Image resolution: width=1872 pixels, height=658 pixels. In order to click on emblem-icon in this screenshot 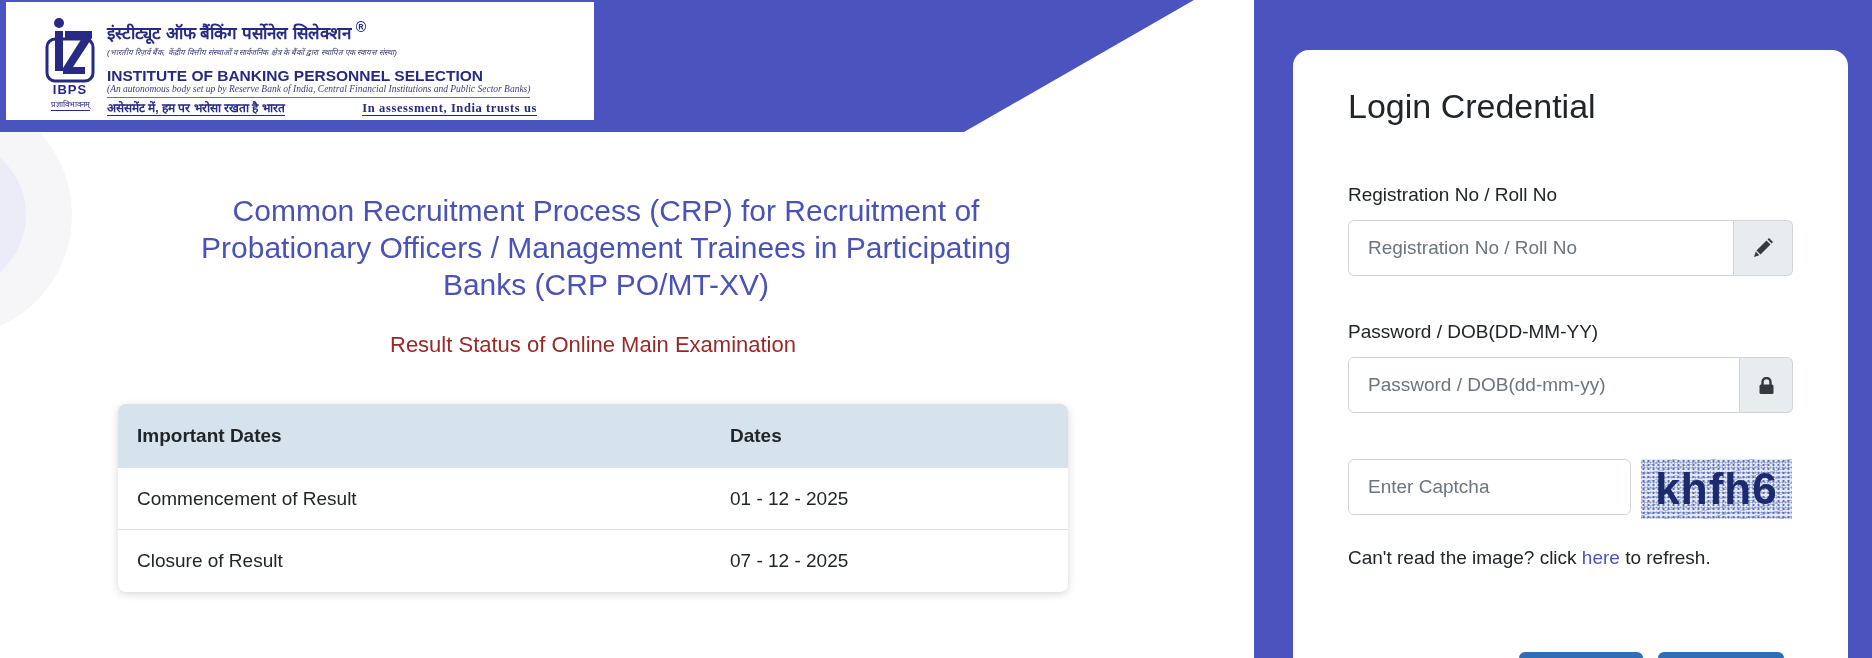, I will do `click(70, 50)`.